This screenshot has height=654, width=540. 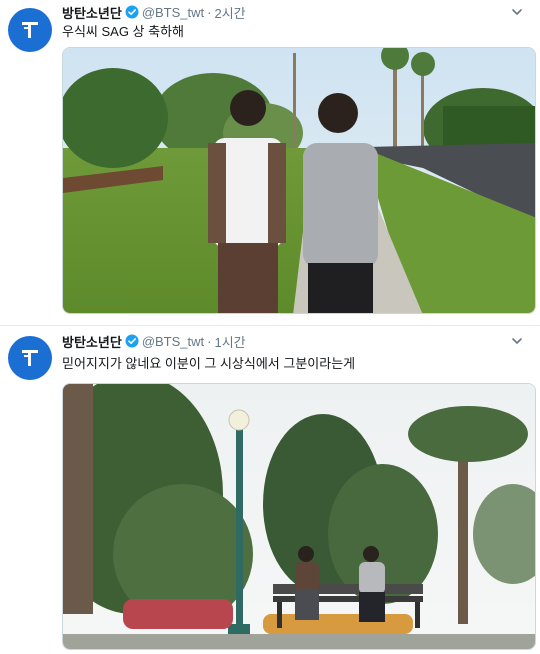 What do you see at coordinates (296, 341) in the screenshot?
I see `tweet-header: 방탄소년단 @BTS_twt · 1시간` at bounding box center [296, 341].